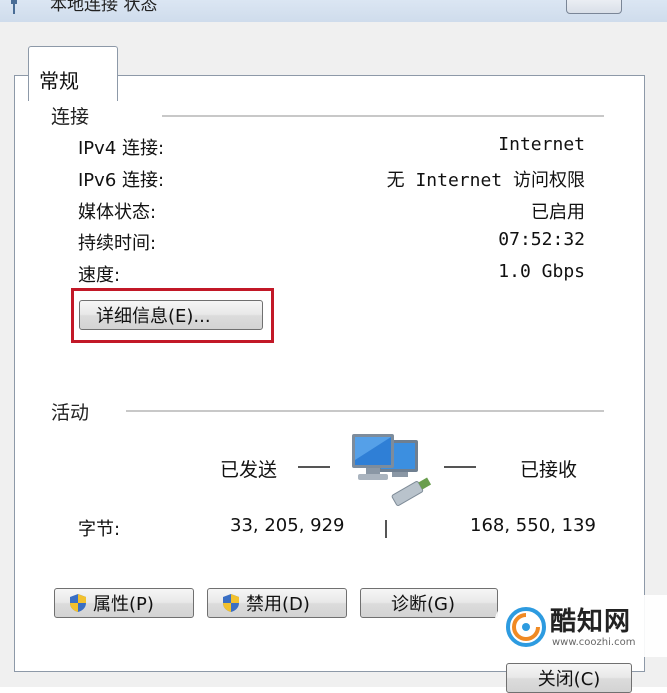 The image size is (667, 693). I want to click on bytes-sent-value: 33, 205, 929, so click(287, 525).